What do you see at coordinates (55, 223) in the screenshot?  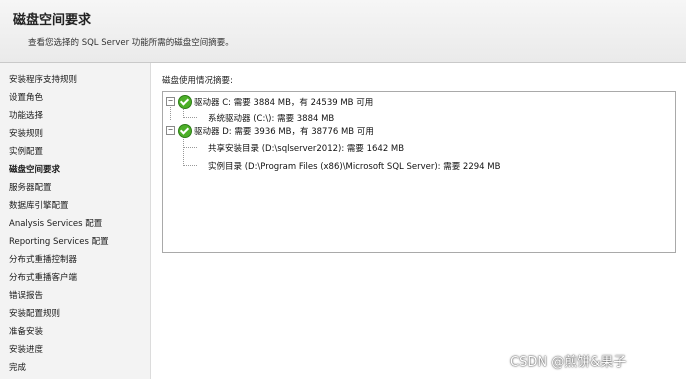 I see `nav-item-analysis-services: Analysis Services 配置` at bounding box center [55, 223].